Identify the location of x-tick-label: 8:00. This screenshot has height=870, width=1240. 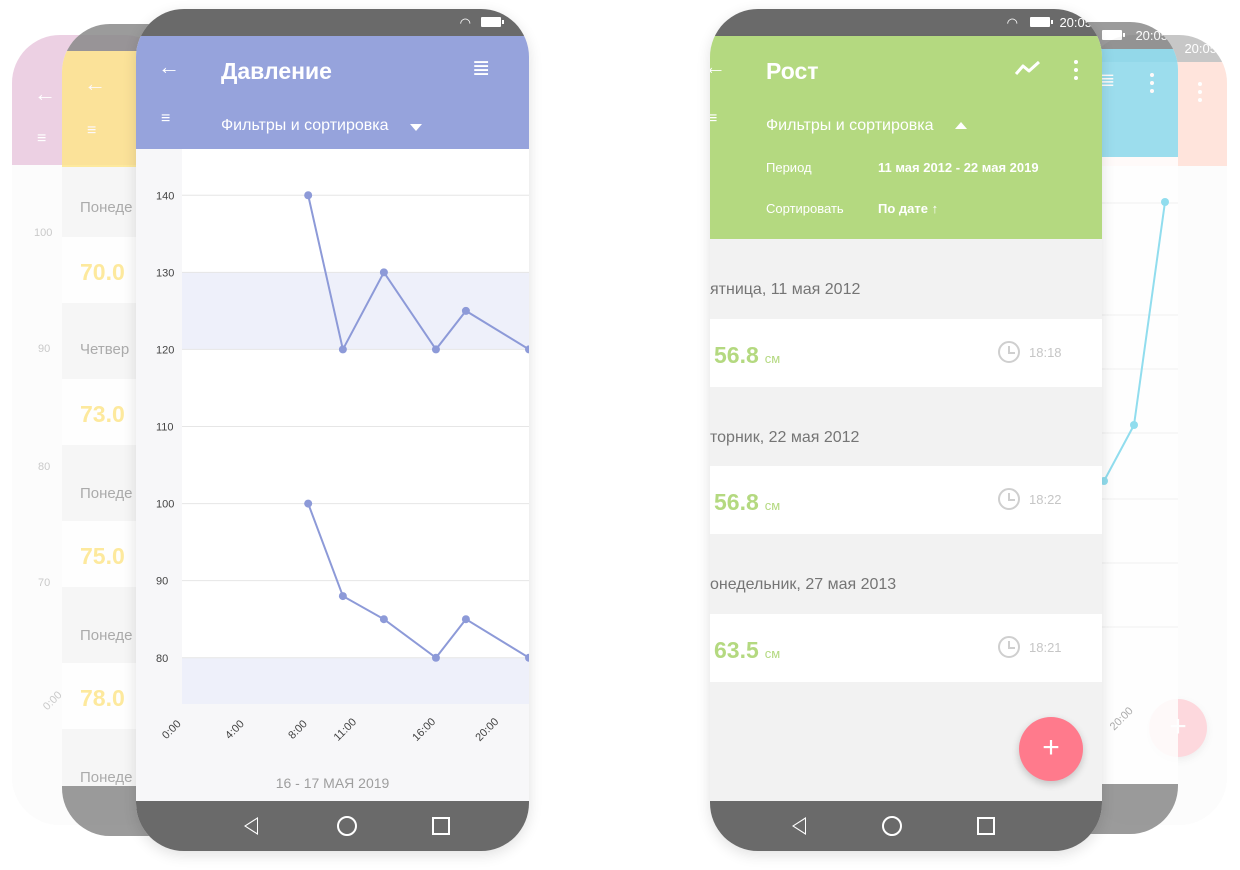
(298, 730).